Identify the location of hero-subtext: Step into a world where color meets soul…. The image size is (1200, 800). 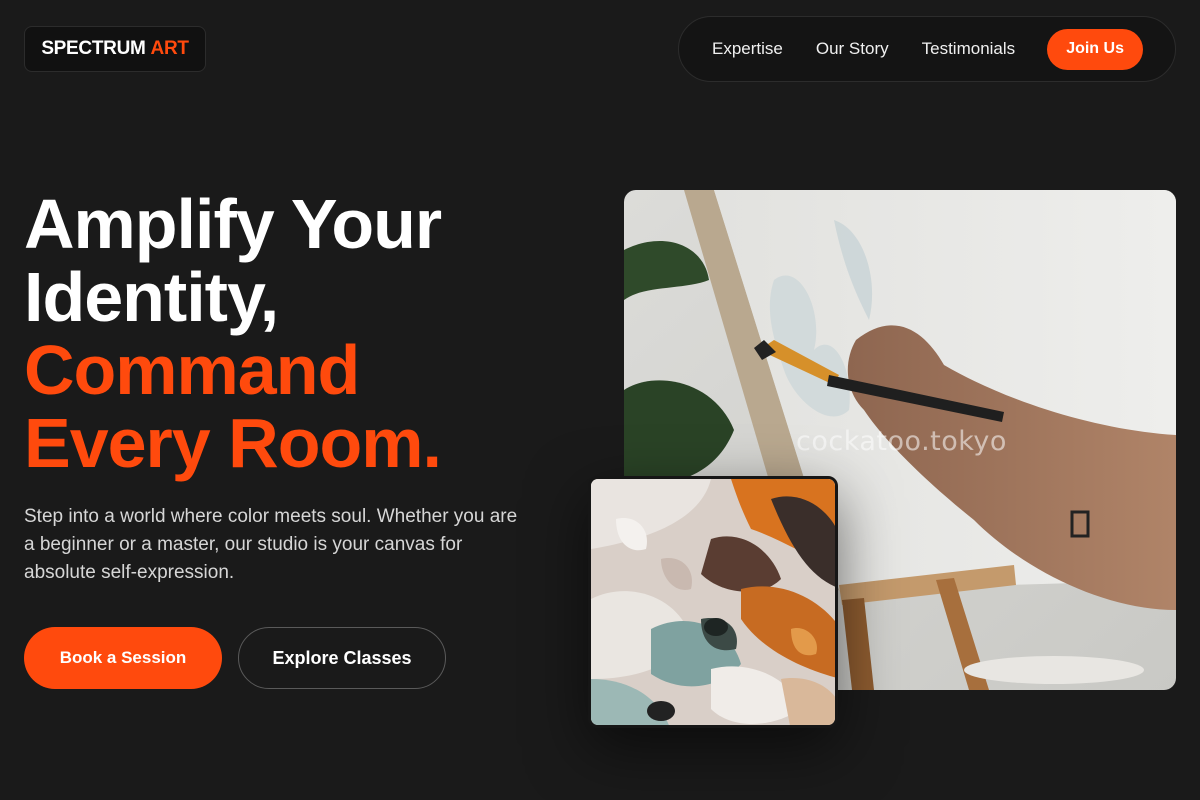
(271, 544).